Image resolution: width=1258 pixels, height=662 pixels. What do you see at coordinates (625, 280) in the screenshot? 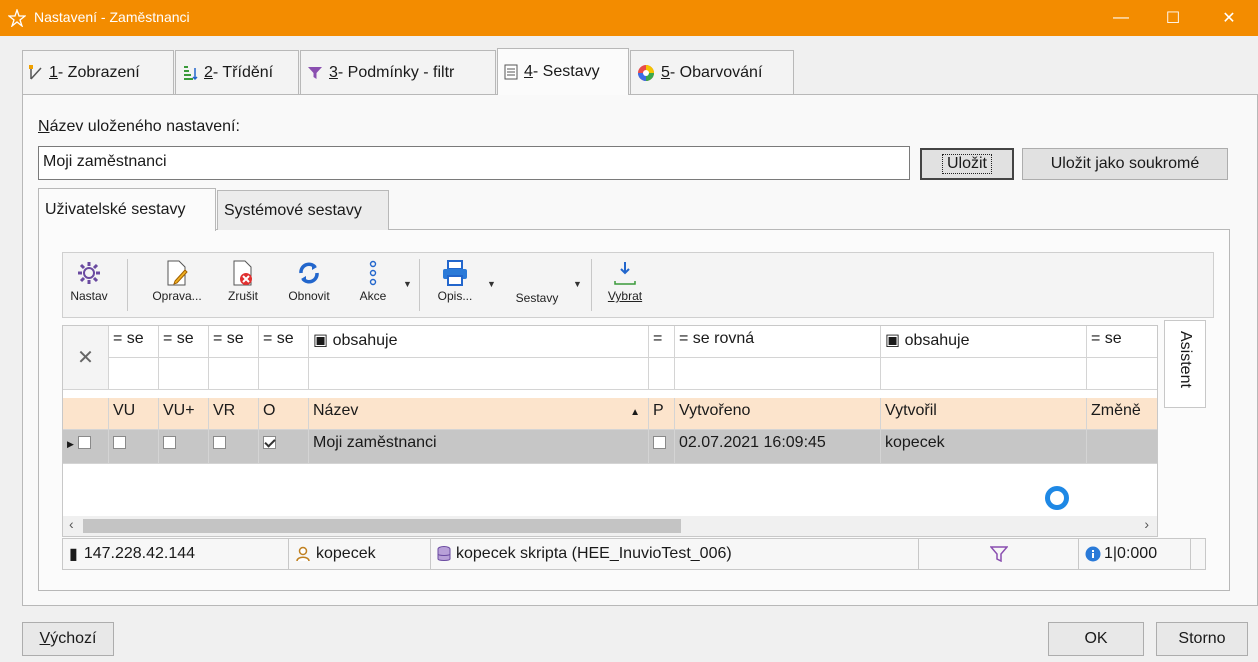
I see `vybrat-button: Vybrat` at bounding box center [625, 280].